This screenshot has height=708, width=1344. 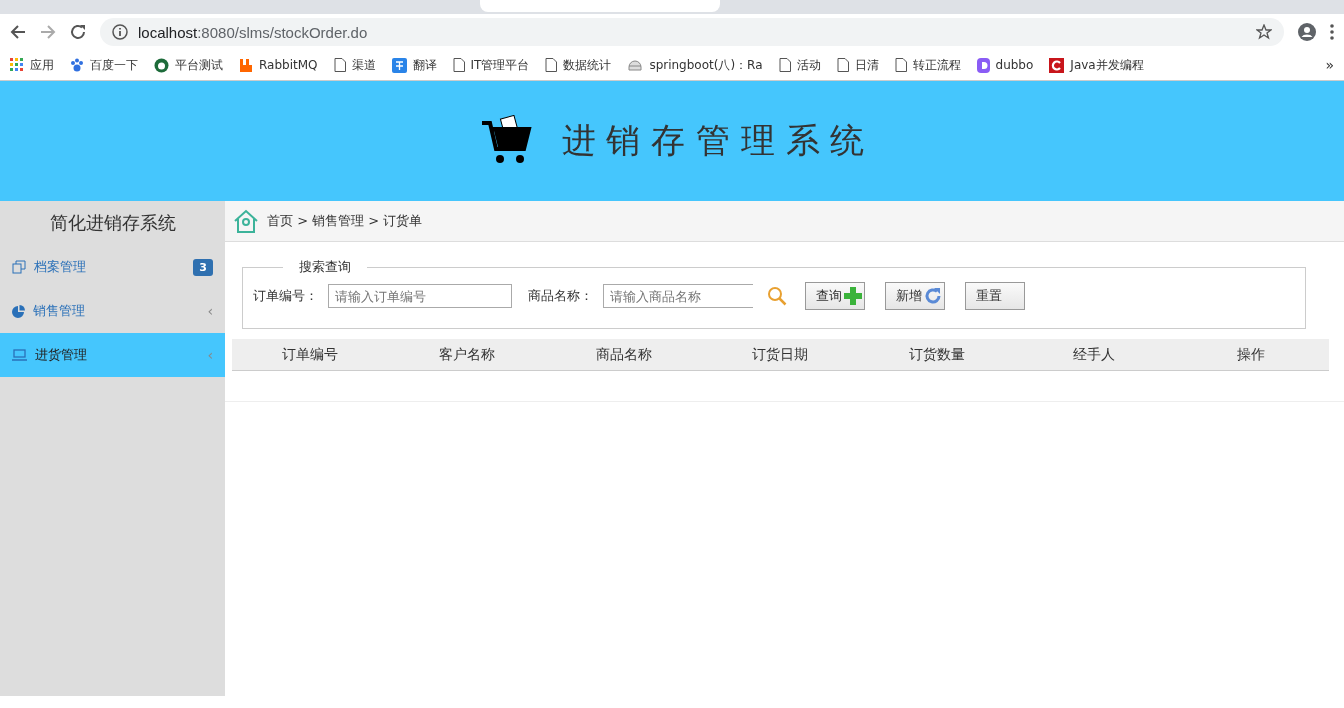 What do you see at coordinates (780, 354) in the screenshot?
I see `column-header: 订货日期` at bounding box center [780, 354].